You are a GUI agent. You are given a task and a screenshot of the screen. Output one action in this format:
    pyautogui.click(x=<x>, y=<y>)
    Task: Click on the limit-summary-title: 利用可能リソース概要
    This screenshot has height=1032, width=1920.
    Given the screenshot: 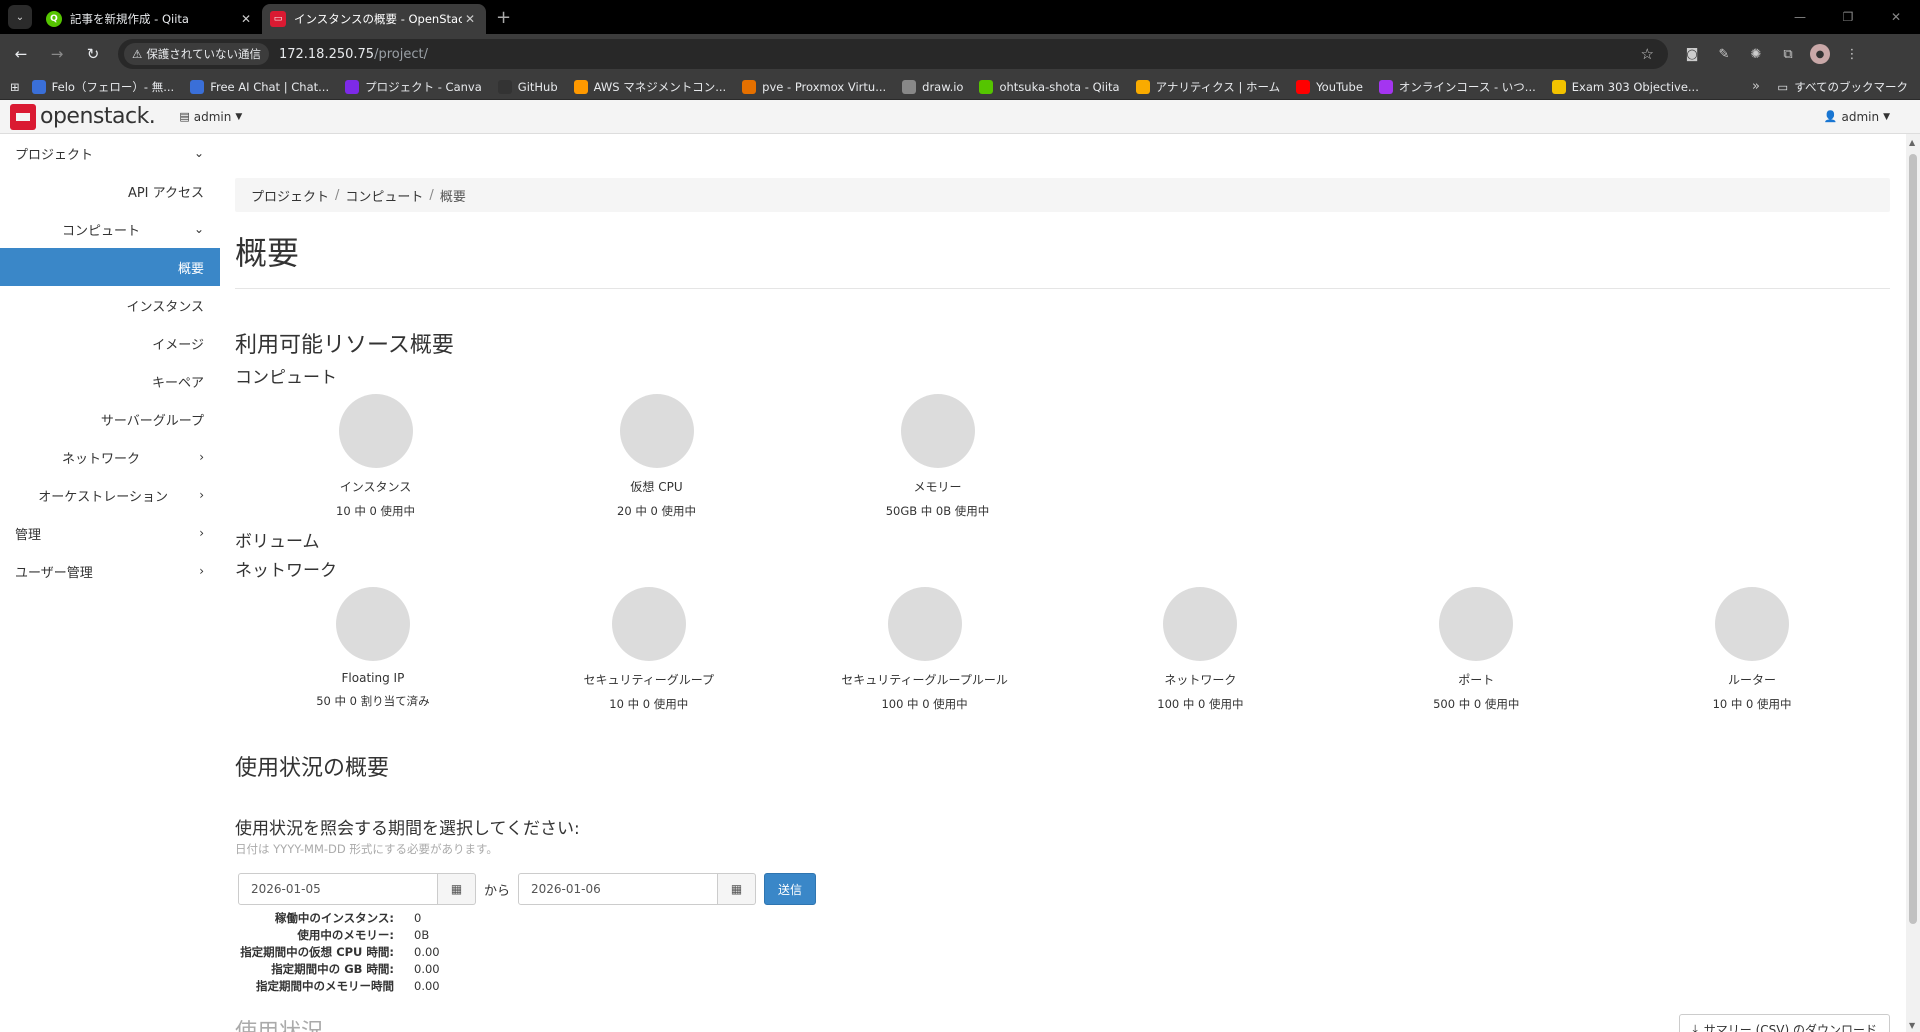 What is the action you would take?
    pyautogui.click(x=344, y=345)
    